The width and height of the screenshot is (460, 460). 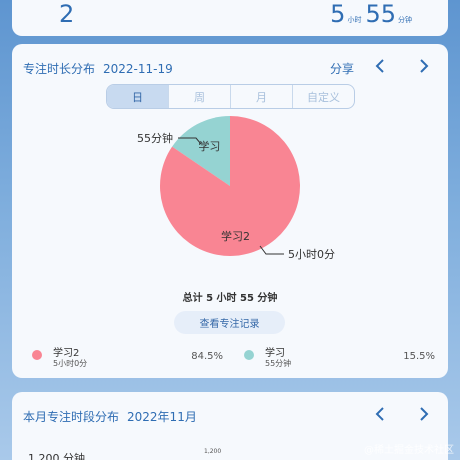 What do you see at coordinates (129, 356) in the screenshot?
I see `legend-item: 学习2 5小时0分 84.5%` at bounding box center [129, 356].